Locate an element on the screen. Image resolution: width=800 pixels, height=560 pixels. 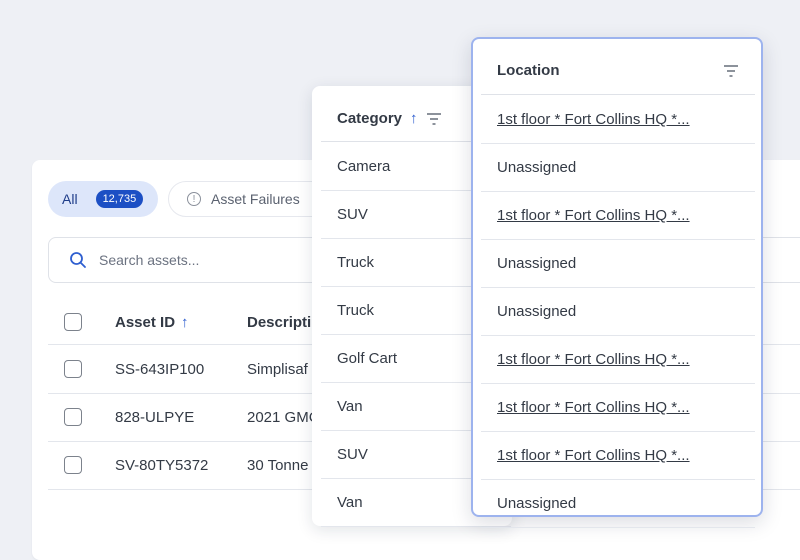
filter-all-count-badge: 12,735 is located at coordinates (119, 199).